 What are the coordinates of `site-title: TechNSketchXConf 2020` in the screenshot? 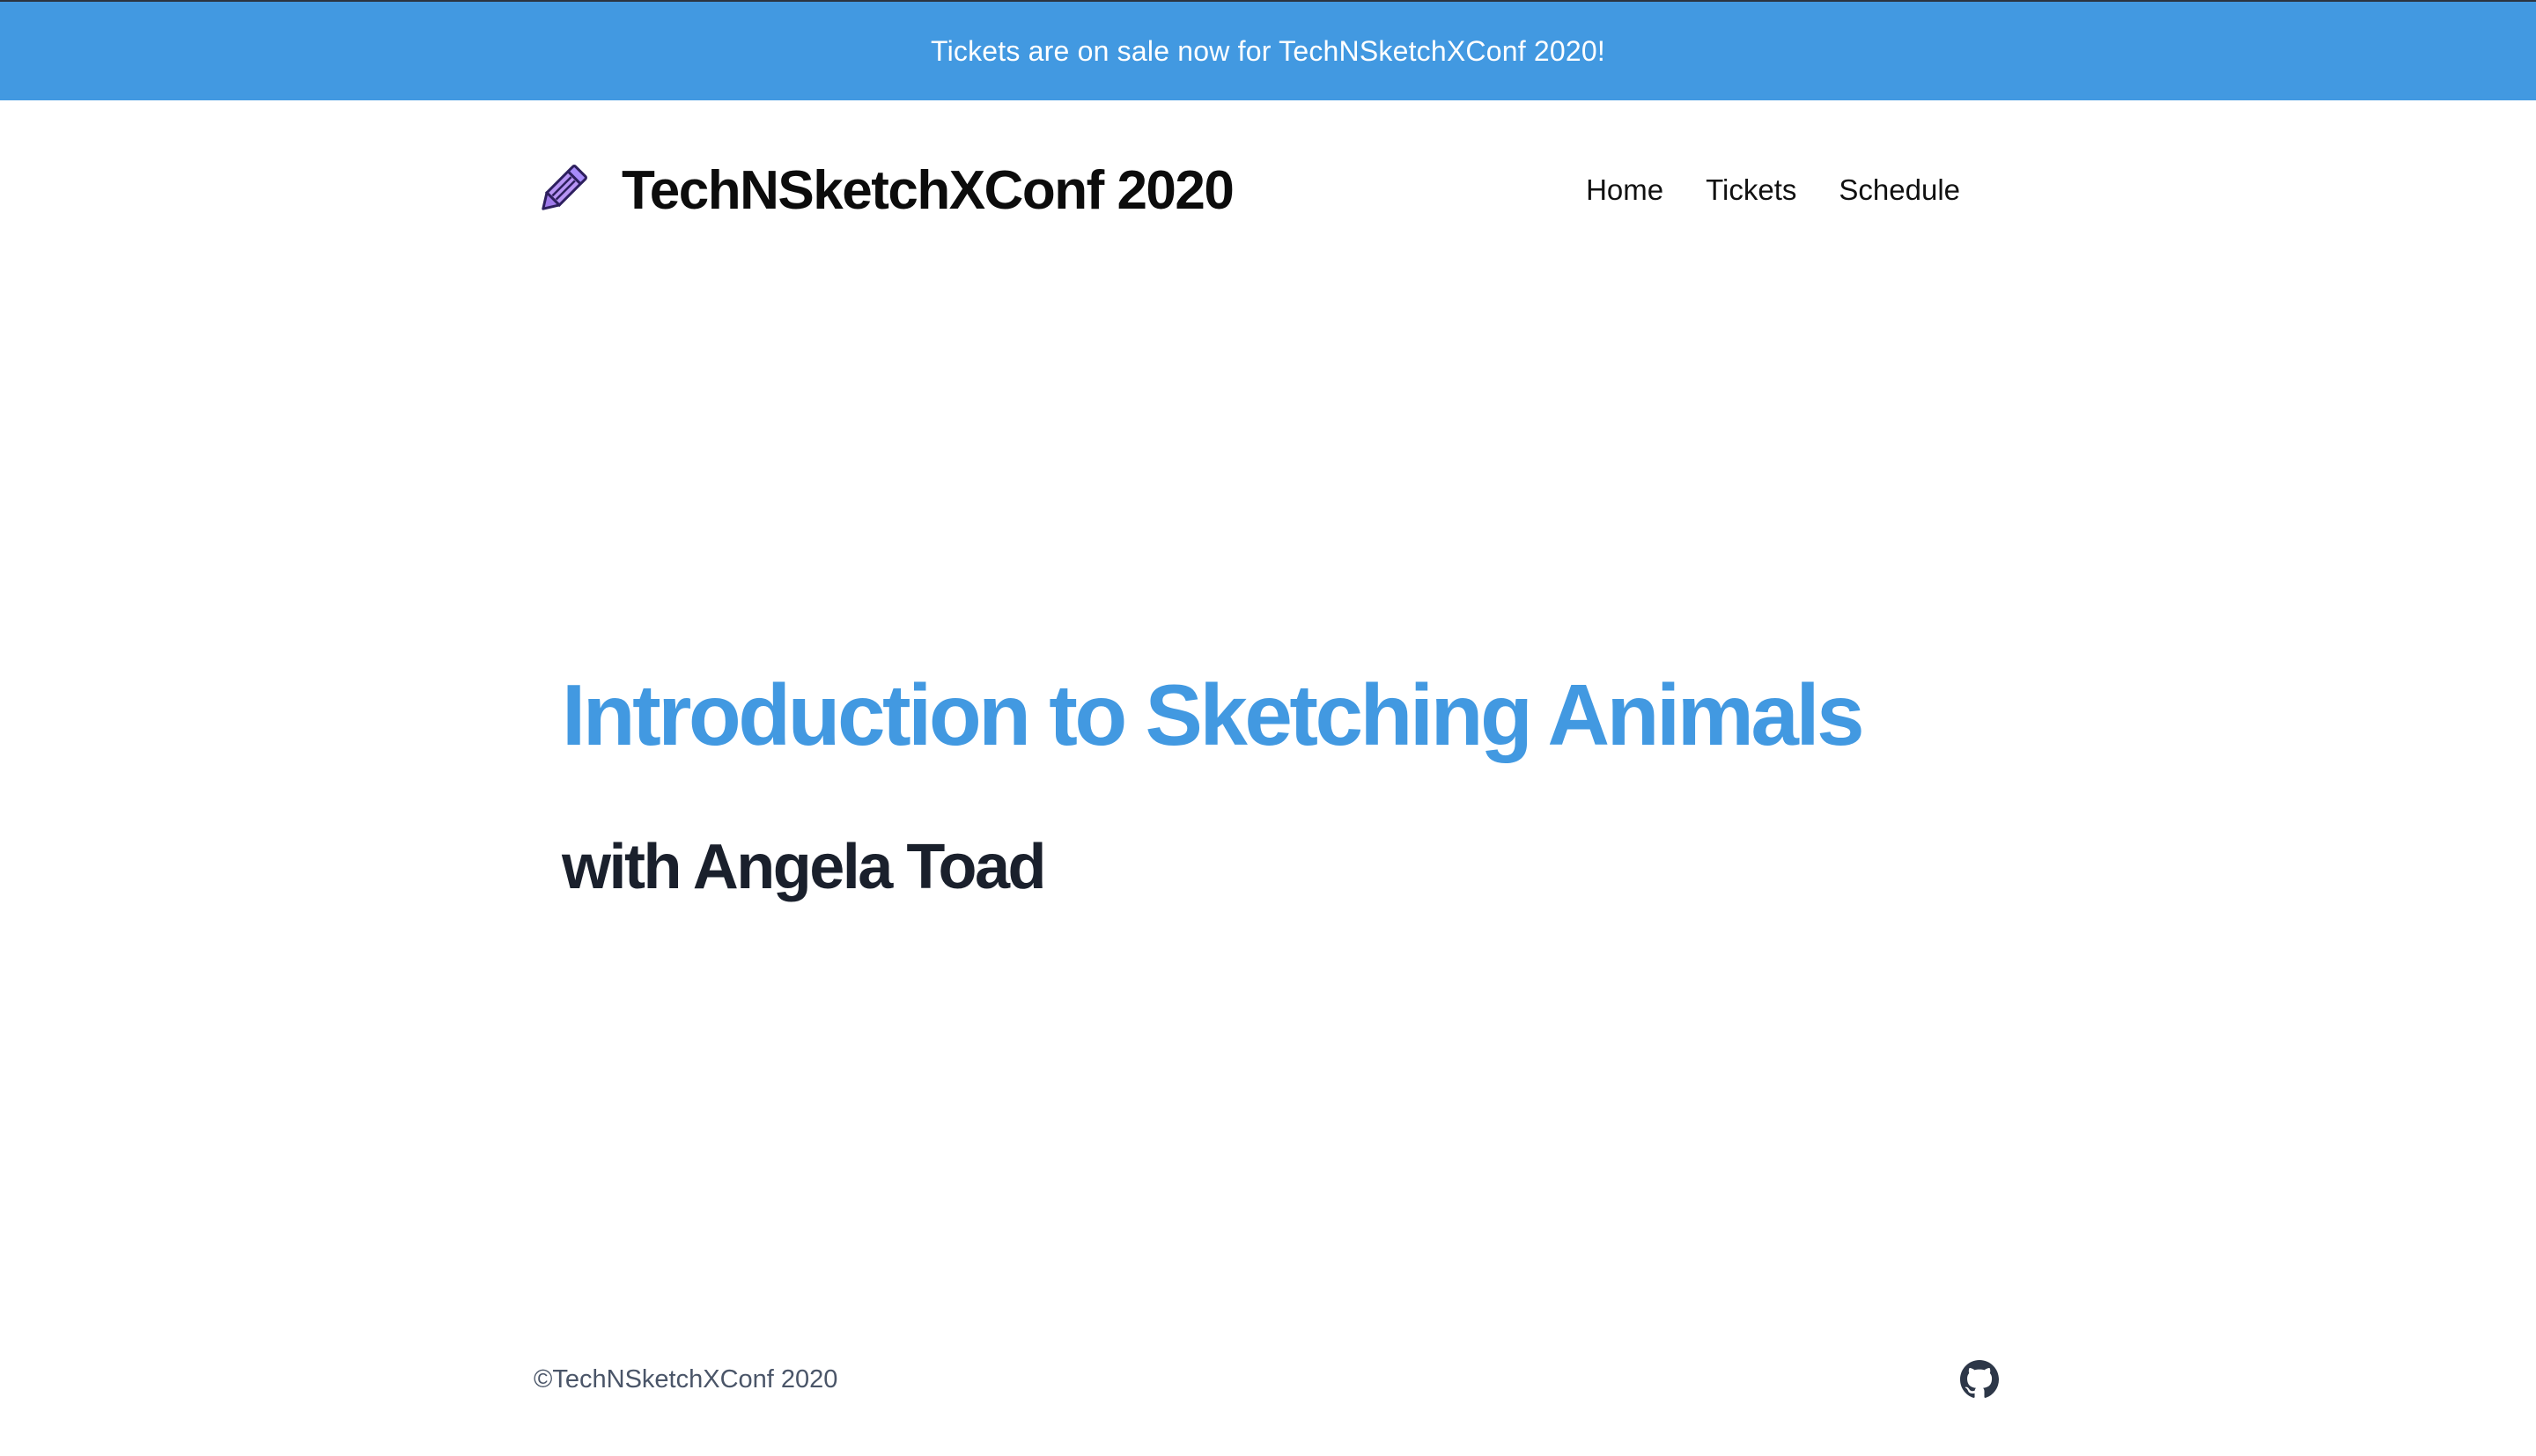 It's located at (929, 190).